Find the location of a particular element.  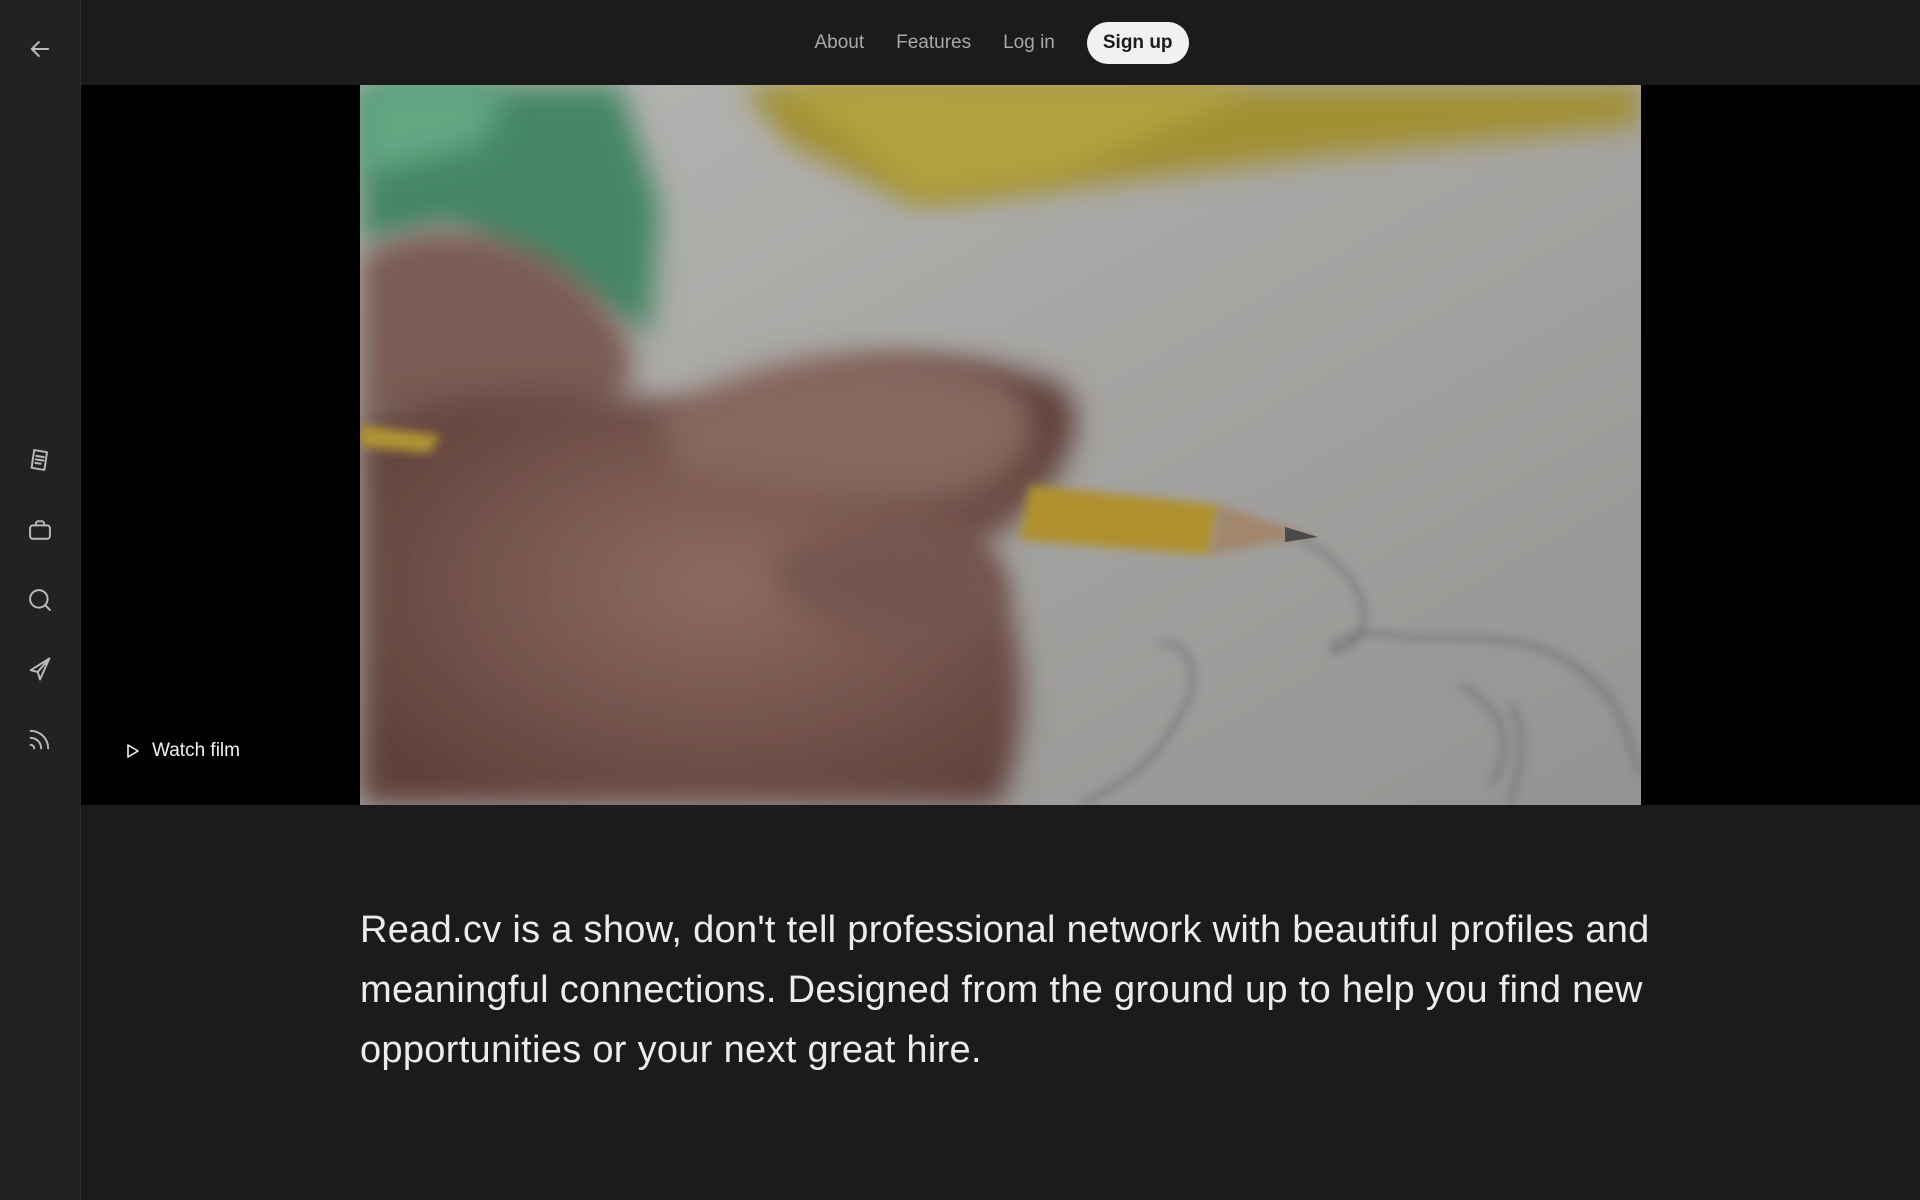

nav-link-about: About is located at coordinates (839, 43).